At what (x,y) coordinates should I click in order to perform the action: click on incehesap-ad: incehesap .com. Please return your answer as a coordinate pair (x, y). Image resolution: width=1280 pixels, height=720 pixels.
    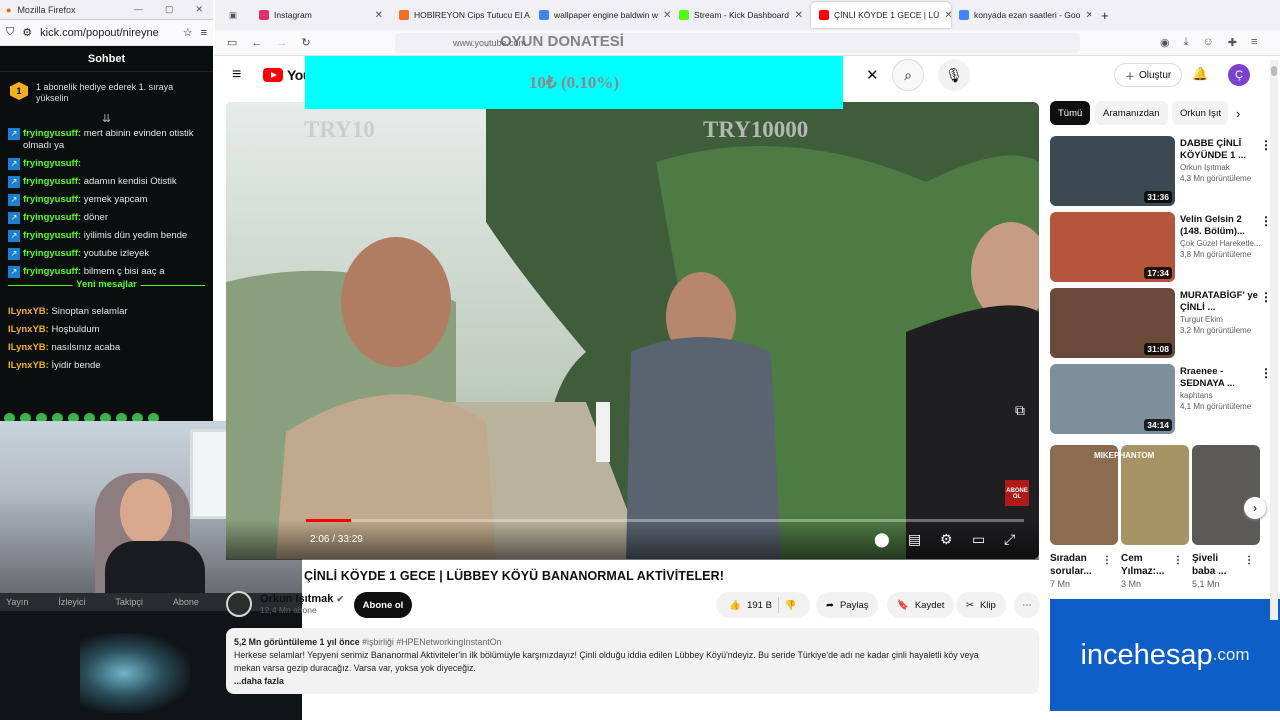
    Looking at the image, I should click on (1165, 655).